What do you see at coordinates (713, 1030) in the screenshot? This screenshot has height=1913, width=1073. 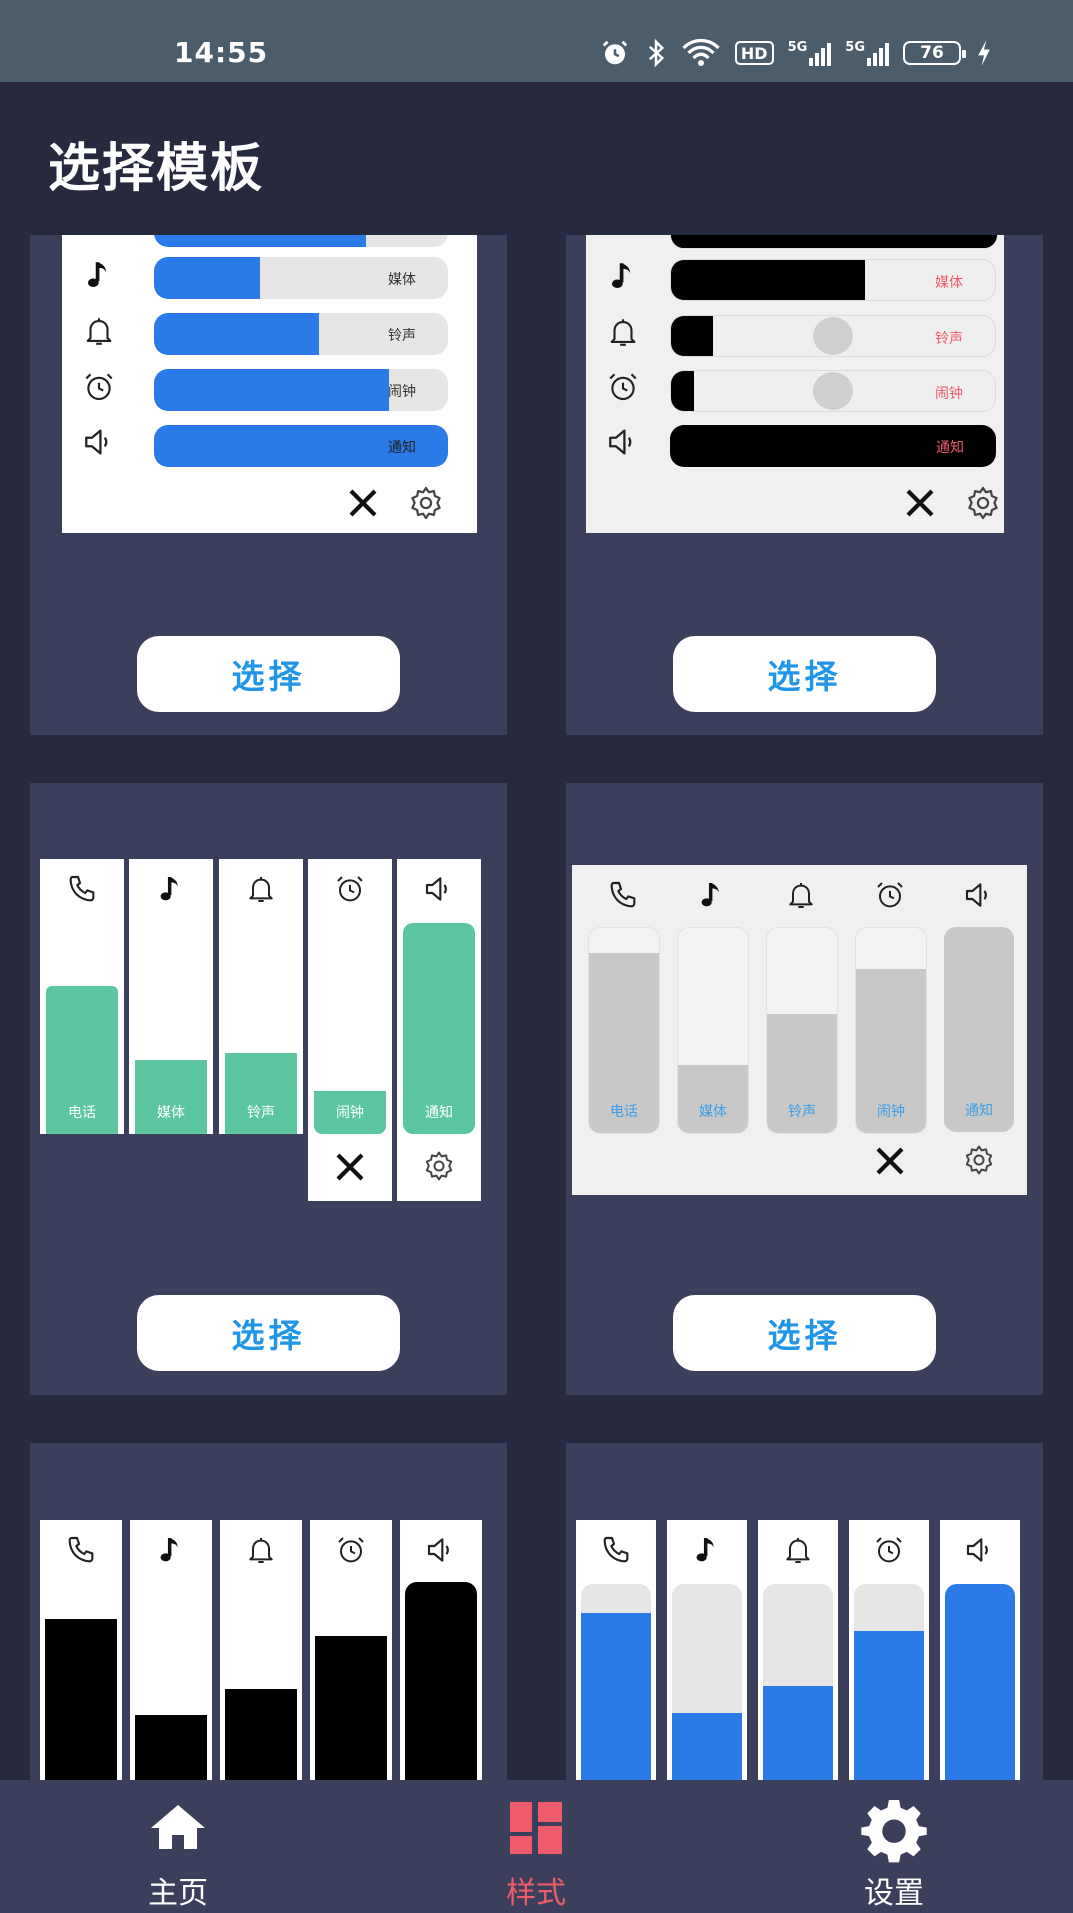 I see `volume-track-media: 媒体` at bounding box center [713, 1030].